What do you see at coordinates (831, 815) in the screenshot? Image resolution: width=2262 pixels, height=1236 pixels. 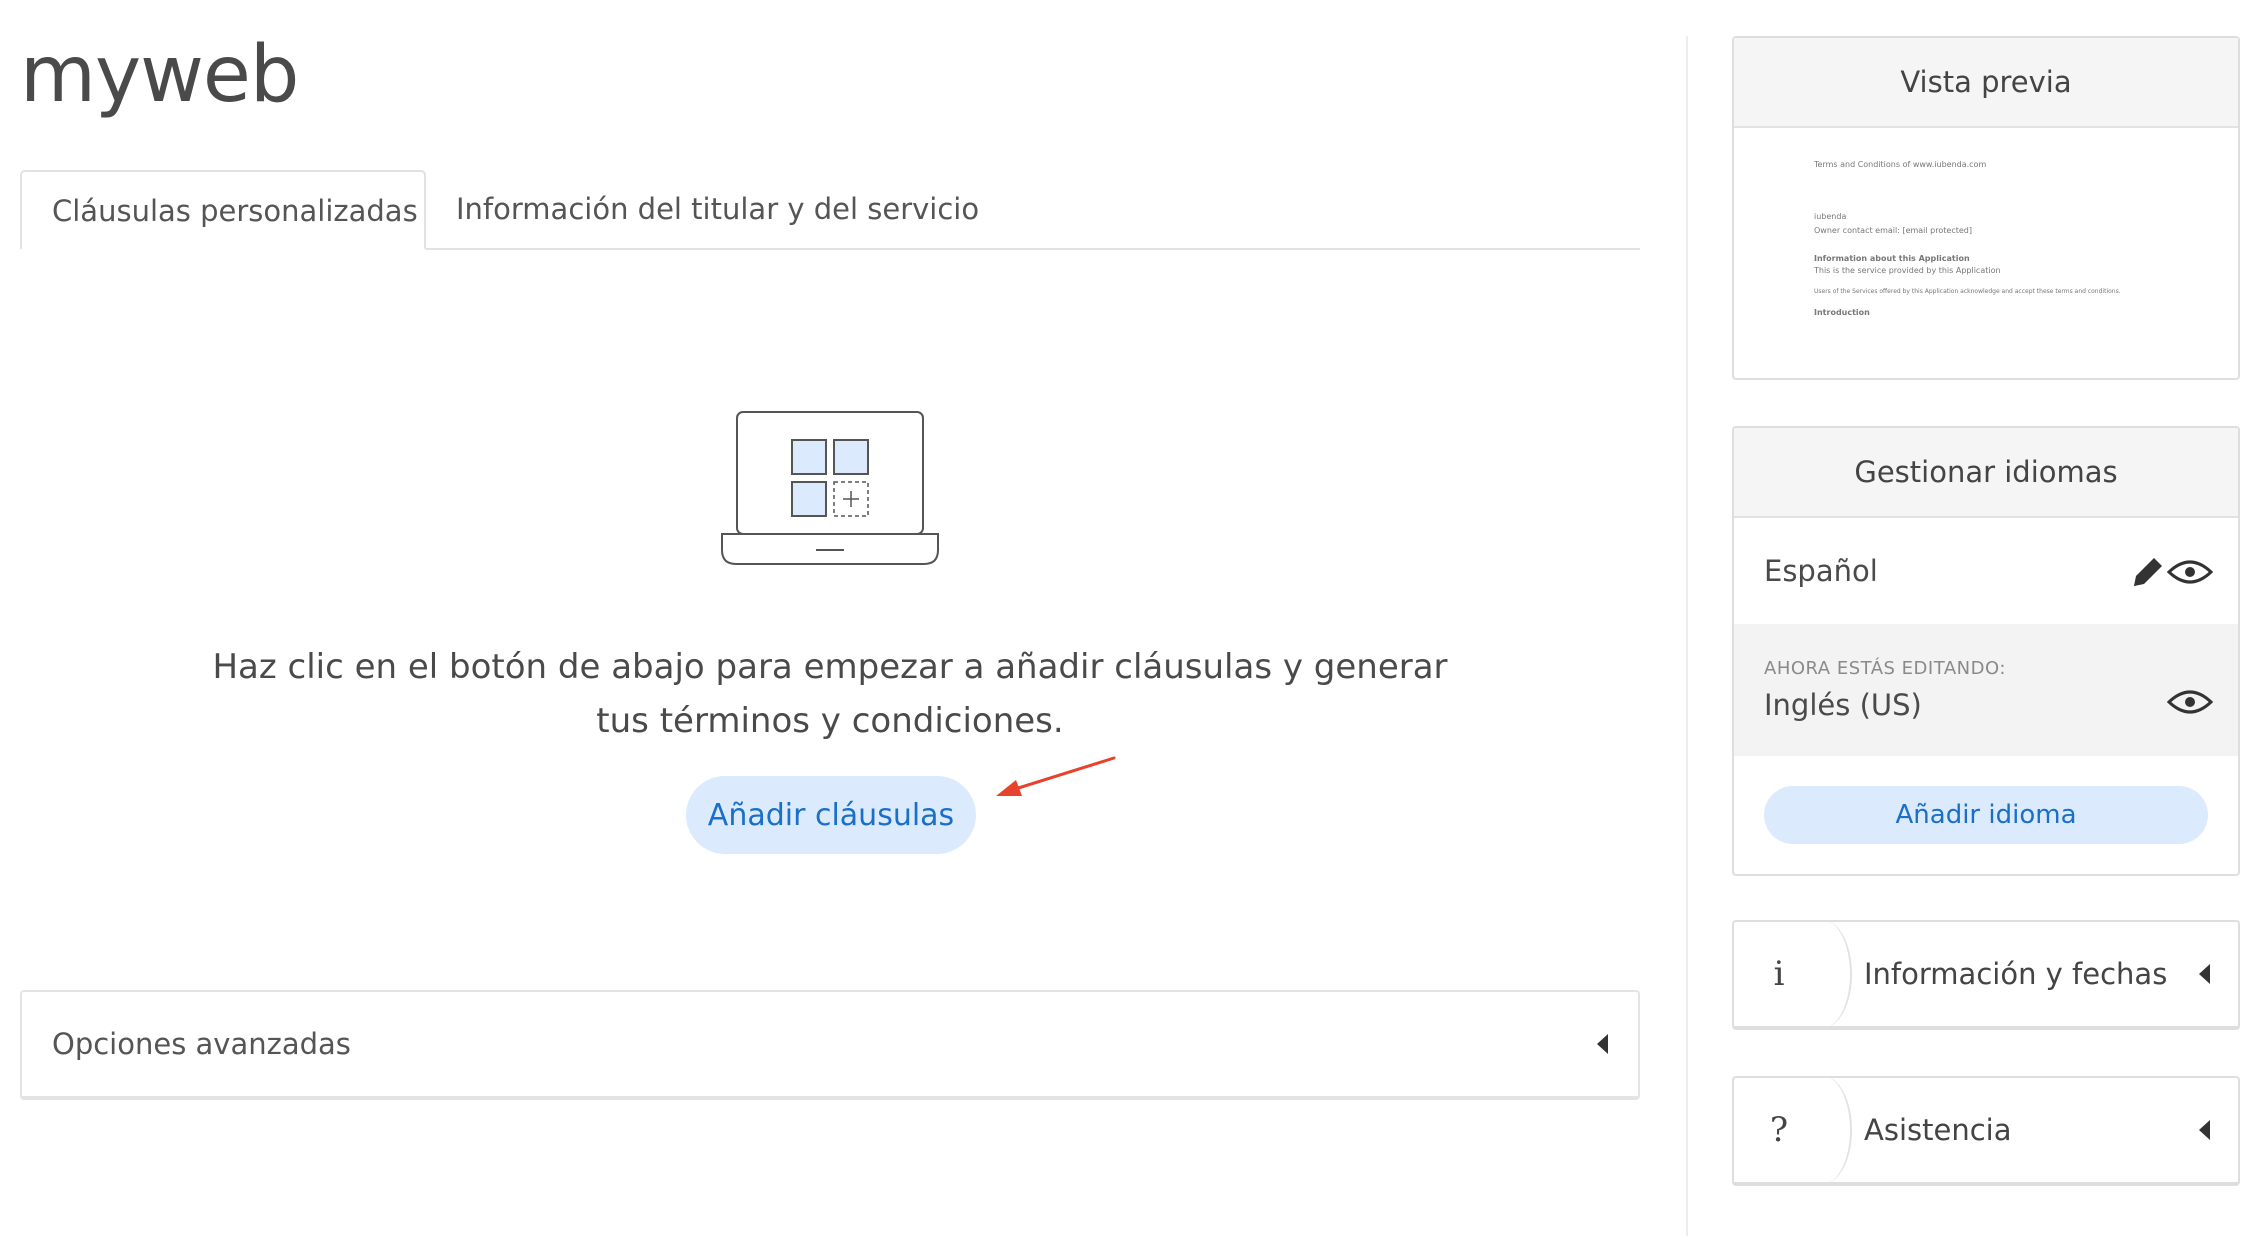 I see `add-clauses-button: Añadir cláusulas` at bounding box center [831, 815].